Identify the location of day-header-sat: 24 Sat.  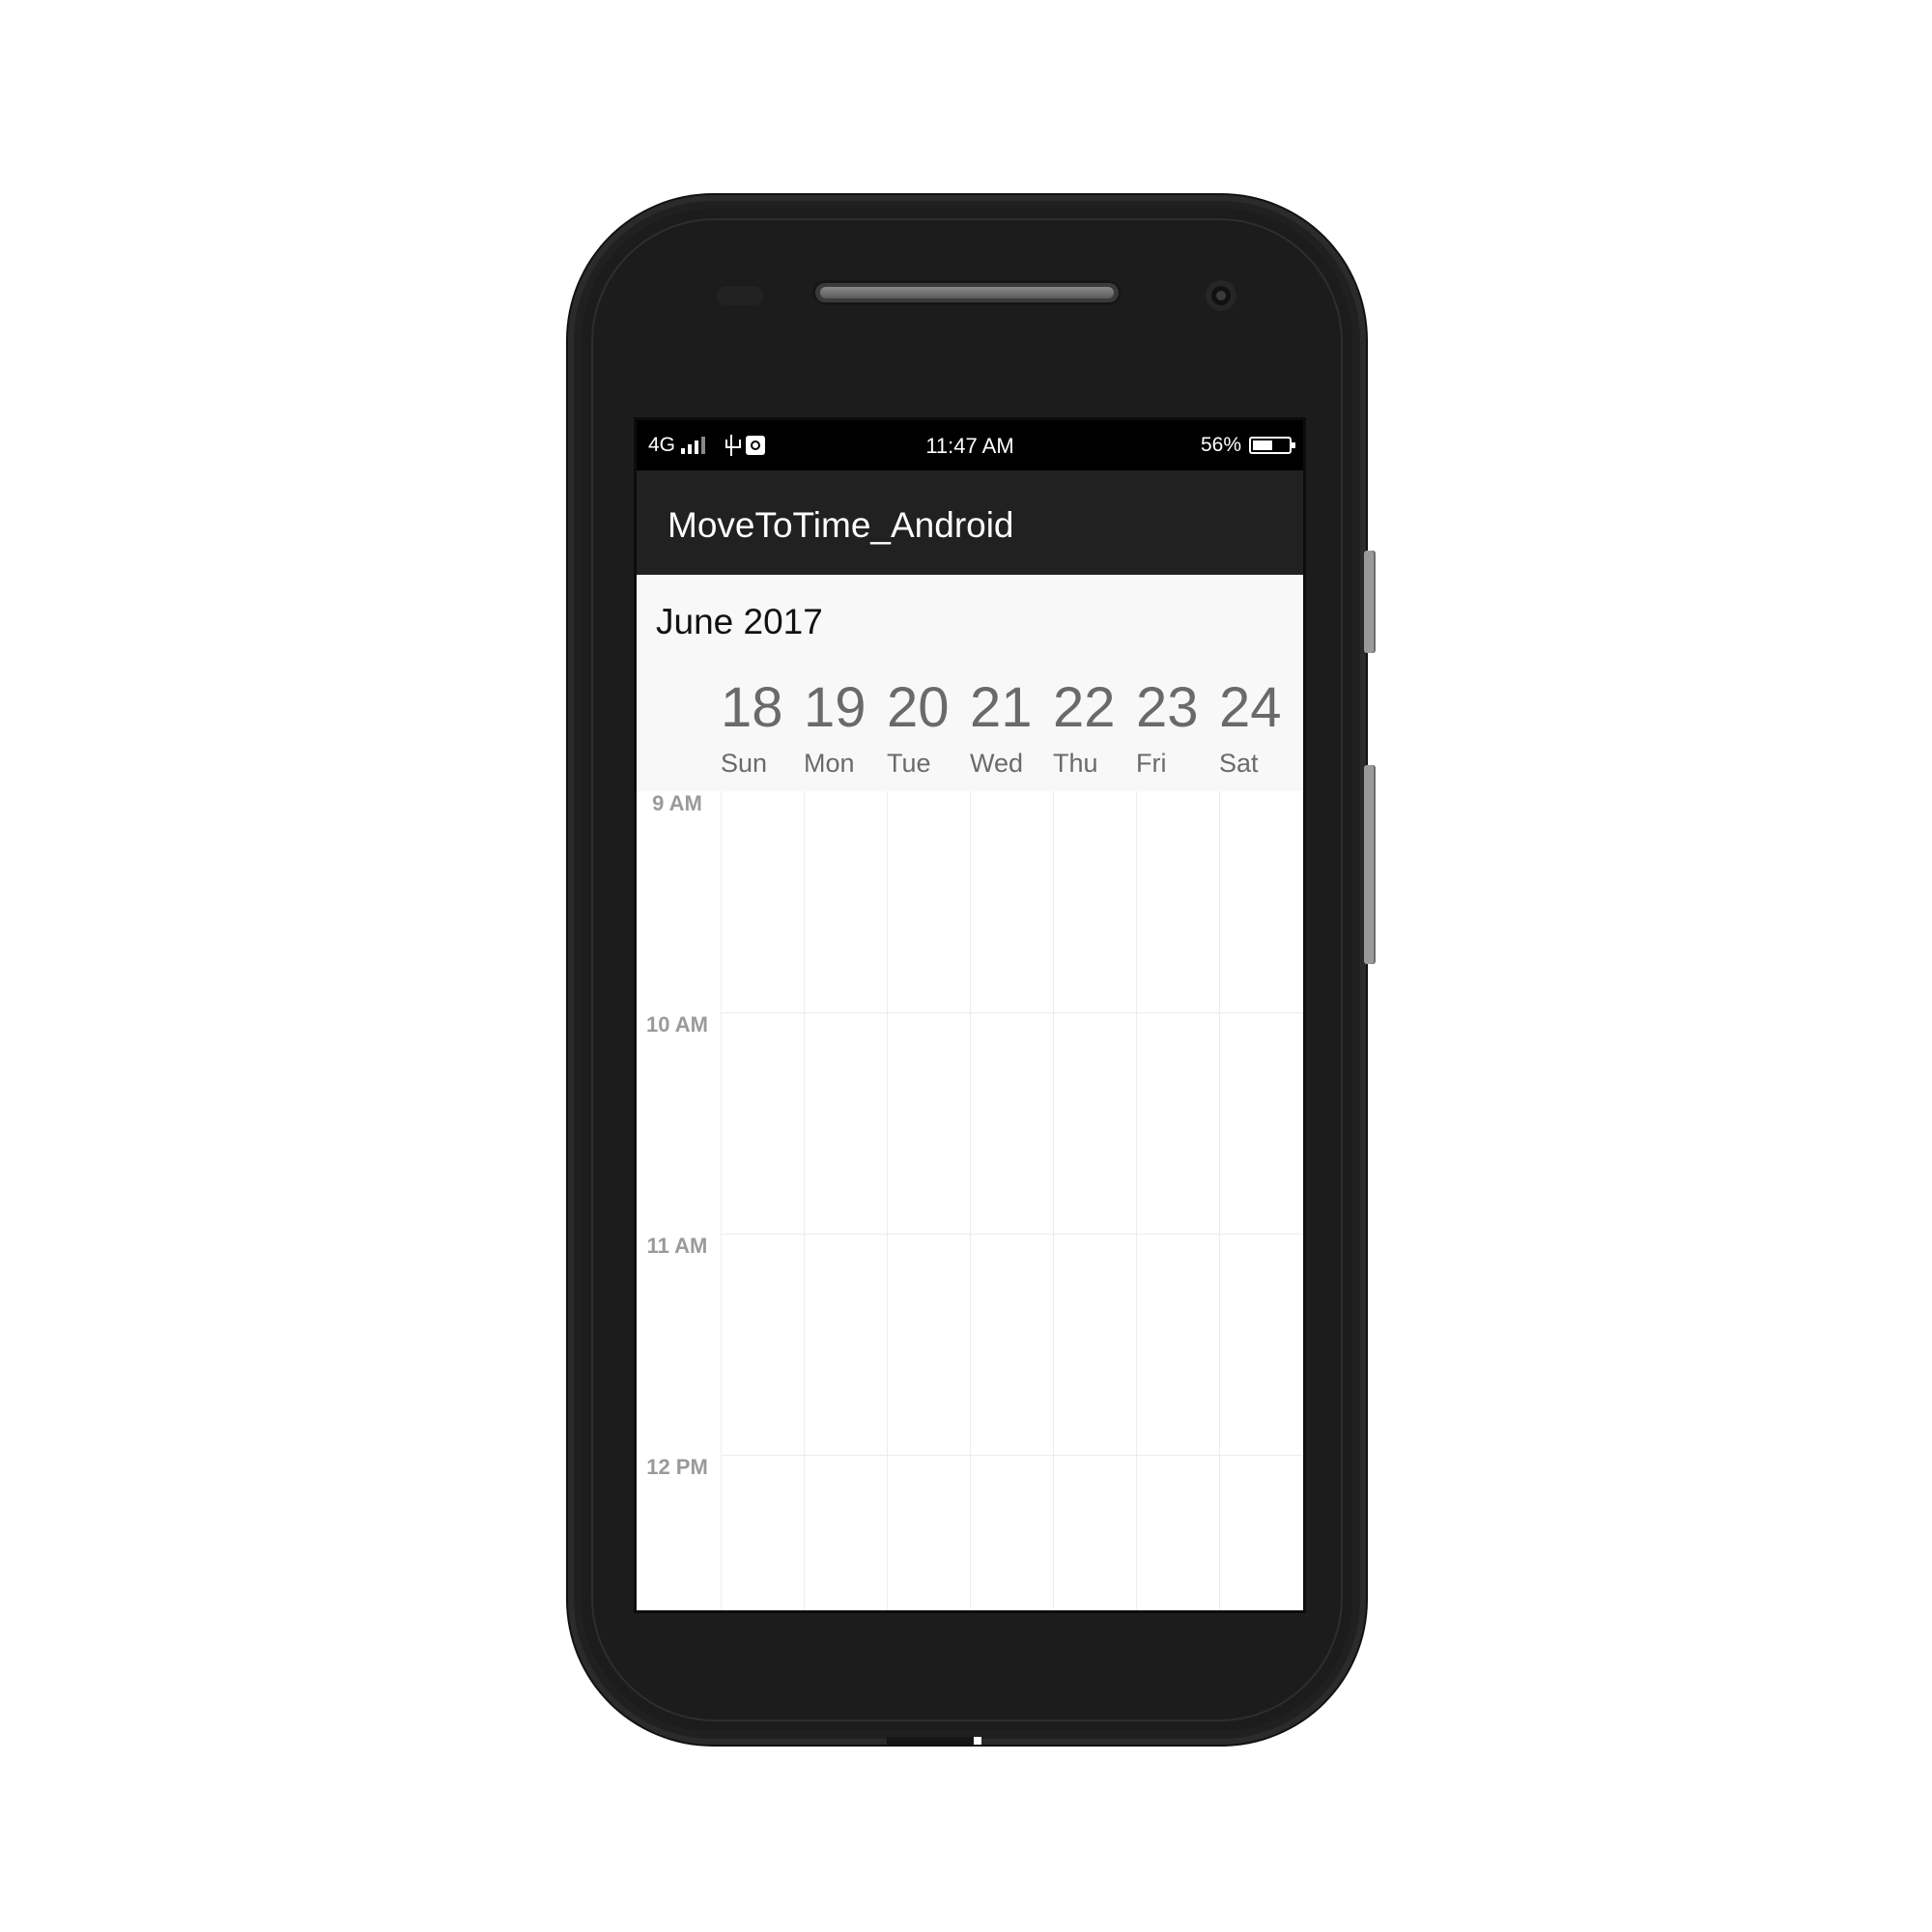
(1260, 733).